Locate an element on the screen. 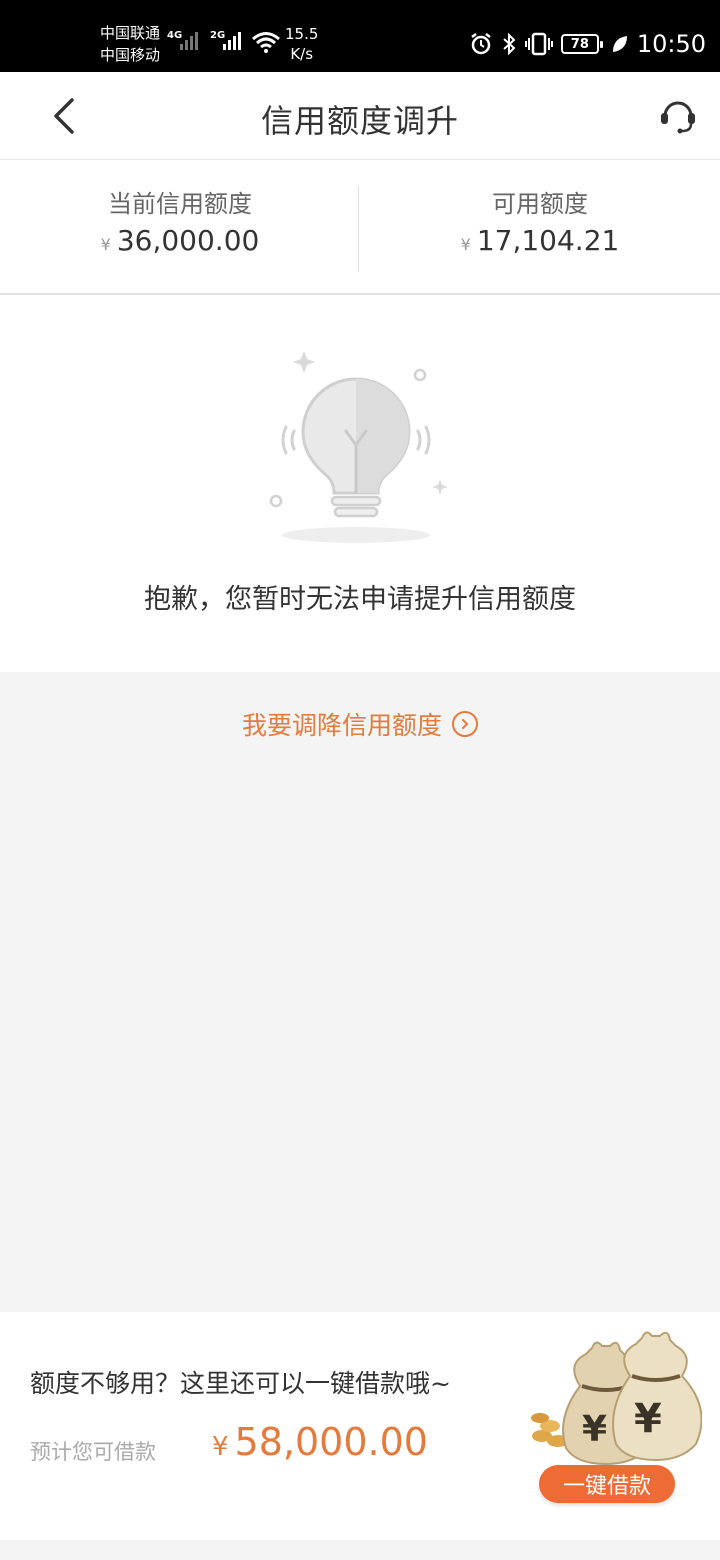 This screenshot has height=1560, width=720. one-click-loan-button: 一键借款 is located at coordinates (607, 1484).